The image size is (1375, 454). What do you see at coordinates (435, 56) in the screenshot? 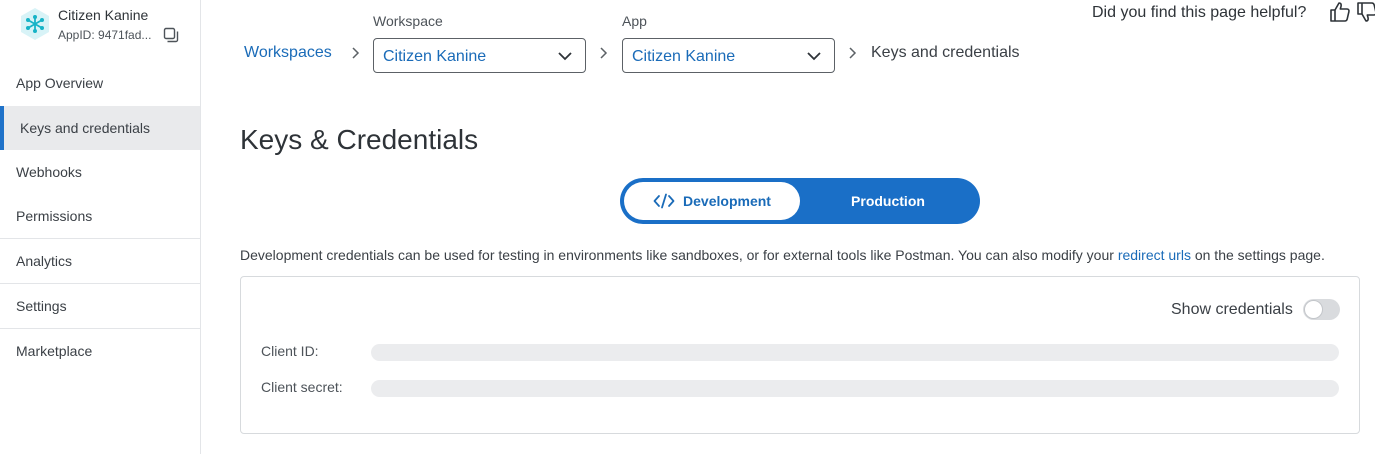
I see `workspace-select-value: Citizen Kanine` at bounding box center [435, 56].